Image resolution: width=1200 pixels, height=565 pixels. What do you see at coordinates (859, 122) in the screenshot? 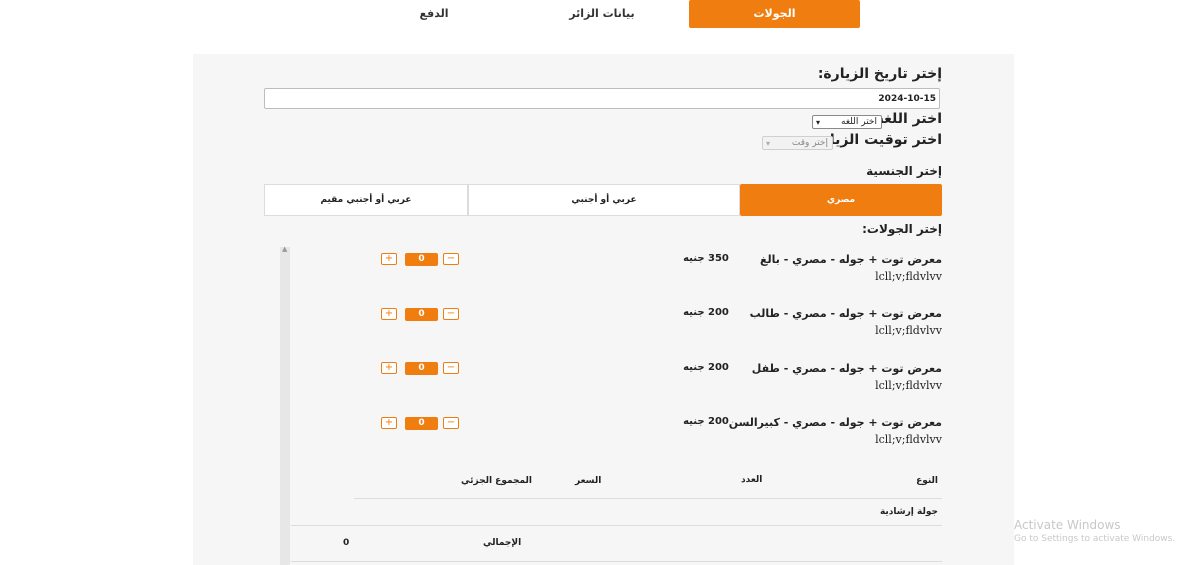
I see `language-select-value: اختر اللغه` at bounding box center [859, 122].